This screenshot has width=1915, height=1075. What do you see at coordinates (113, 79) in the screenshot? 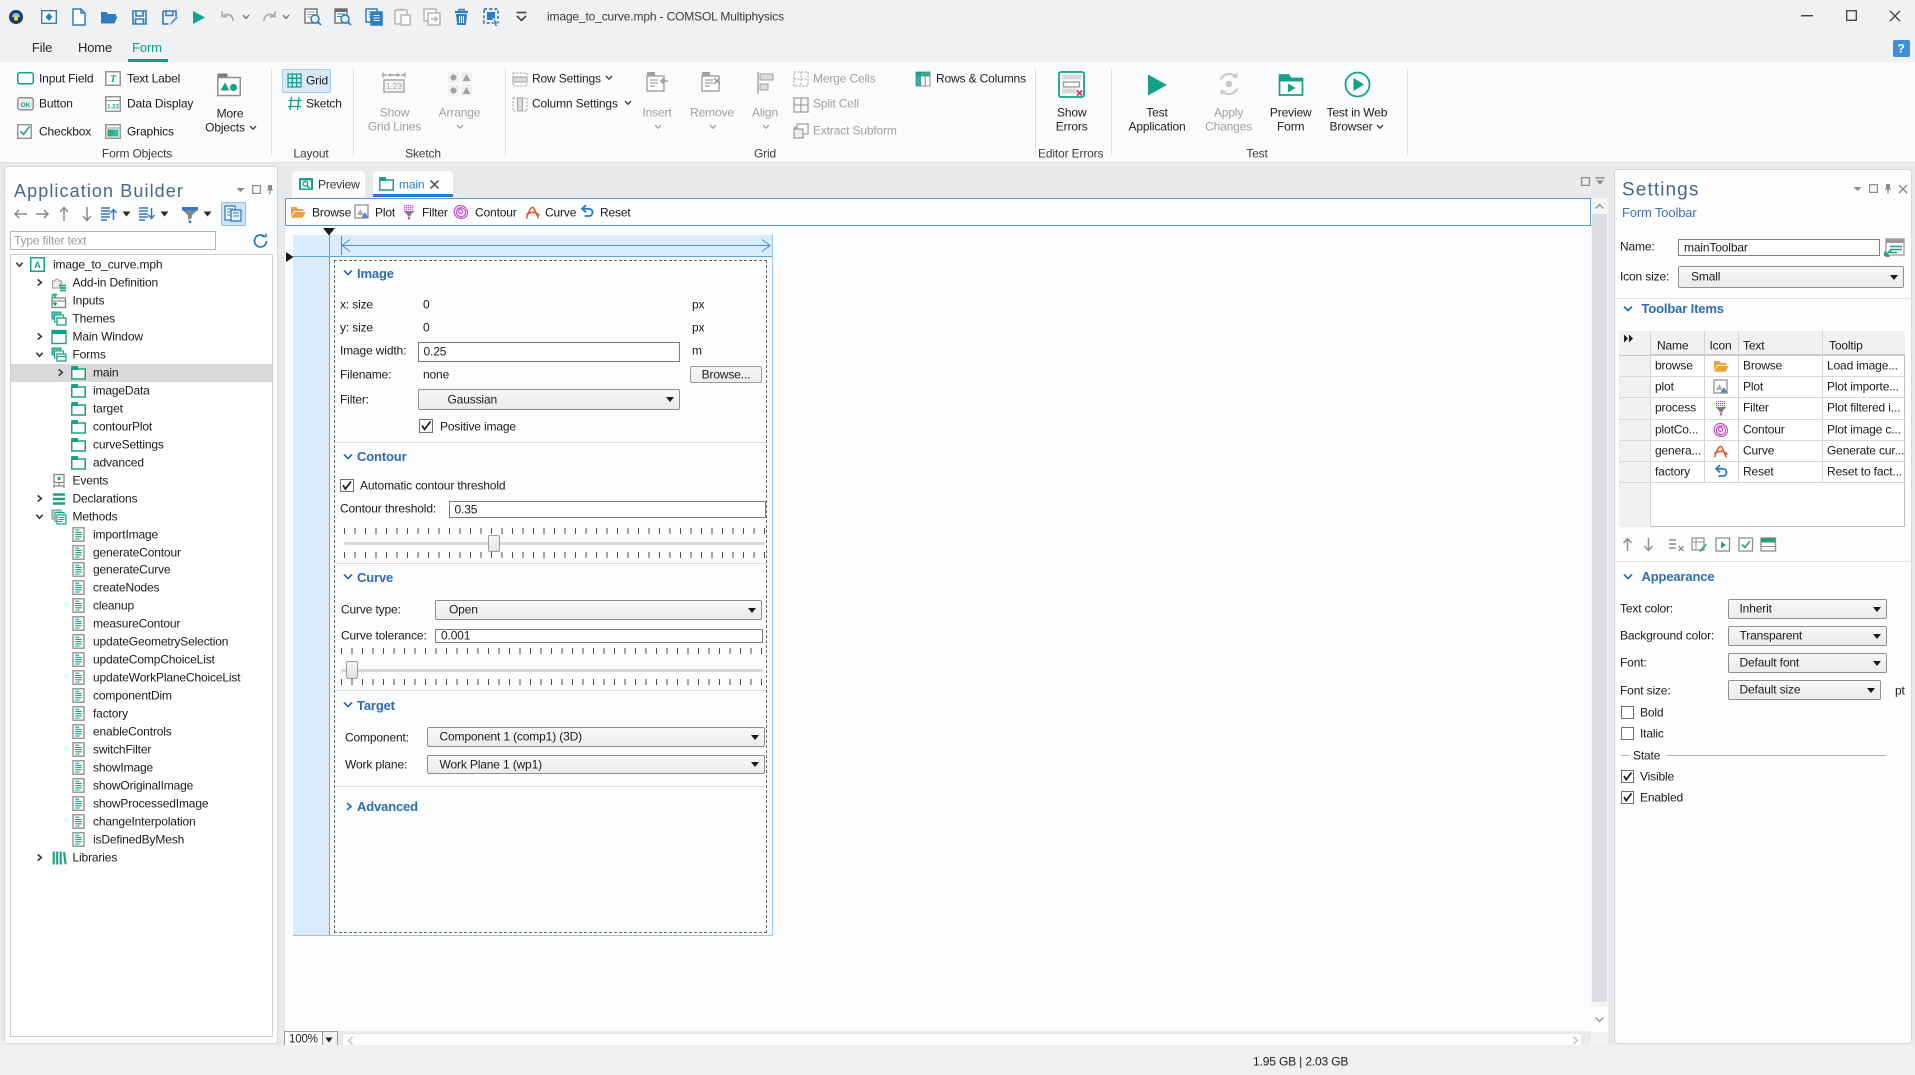
I see `svg-text: T` at bounding box center [113, 79].